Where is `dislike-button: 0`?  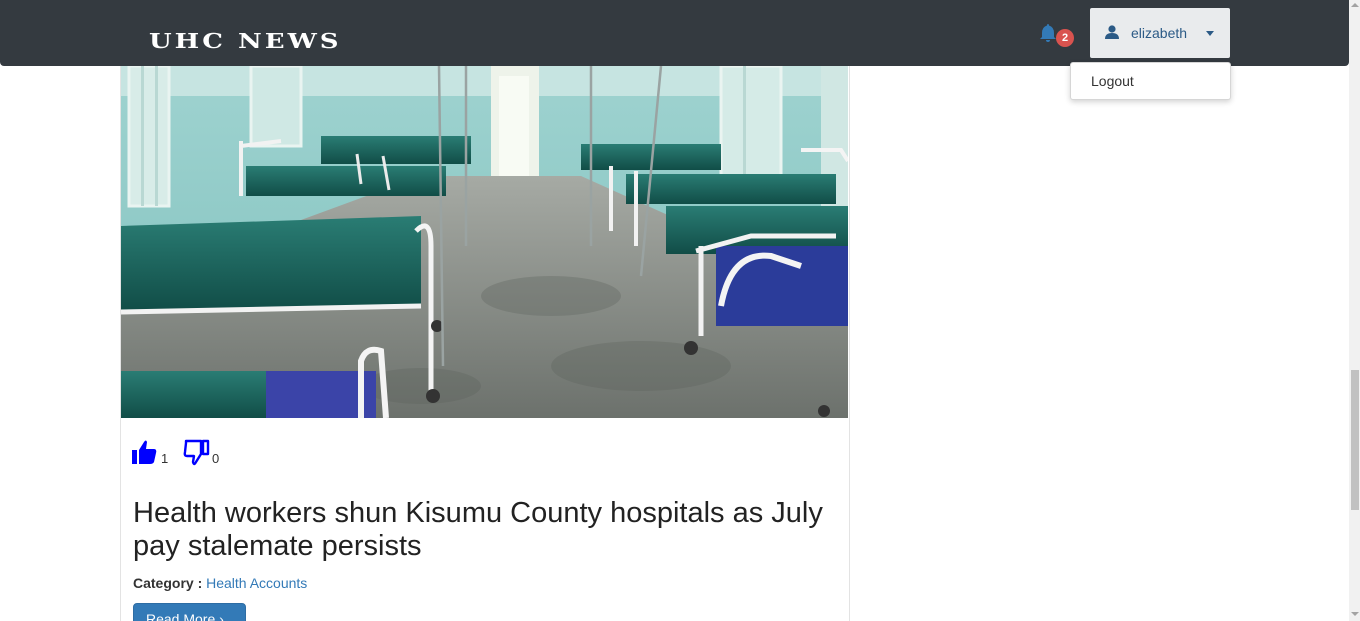 dislike-button: 0 is located at coordinates (201, 455).